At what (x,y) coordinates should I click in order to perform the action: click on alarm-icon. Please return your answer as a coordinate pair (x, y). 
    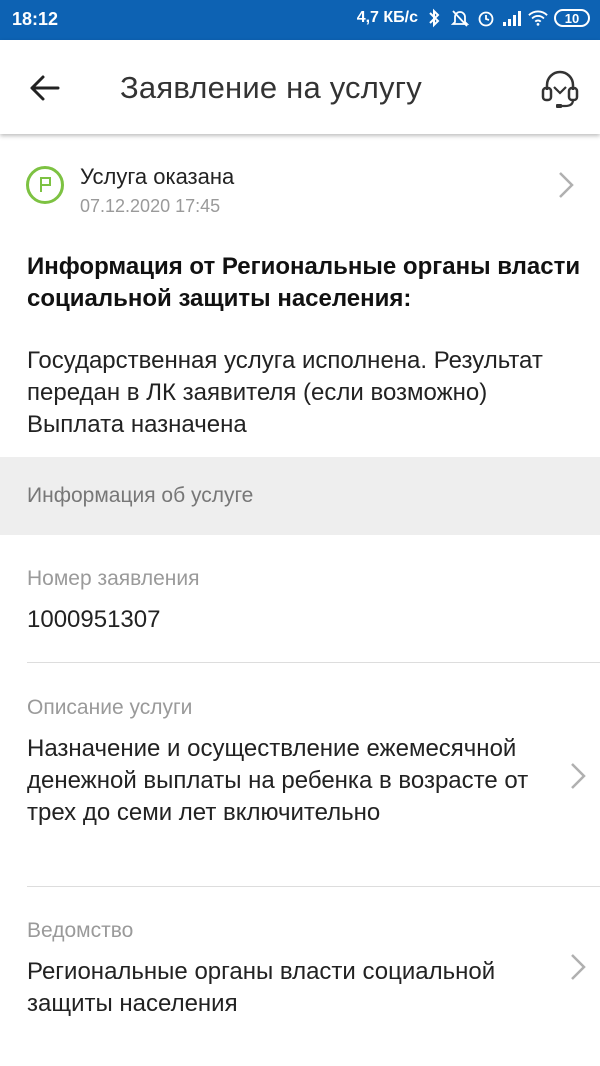
    Looking at the image, I should click on (486, 18).